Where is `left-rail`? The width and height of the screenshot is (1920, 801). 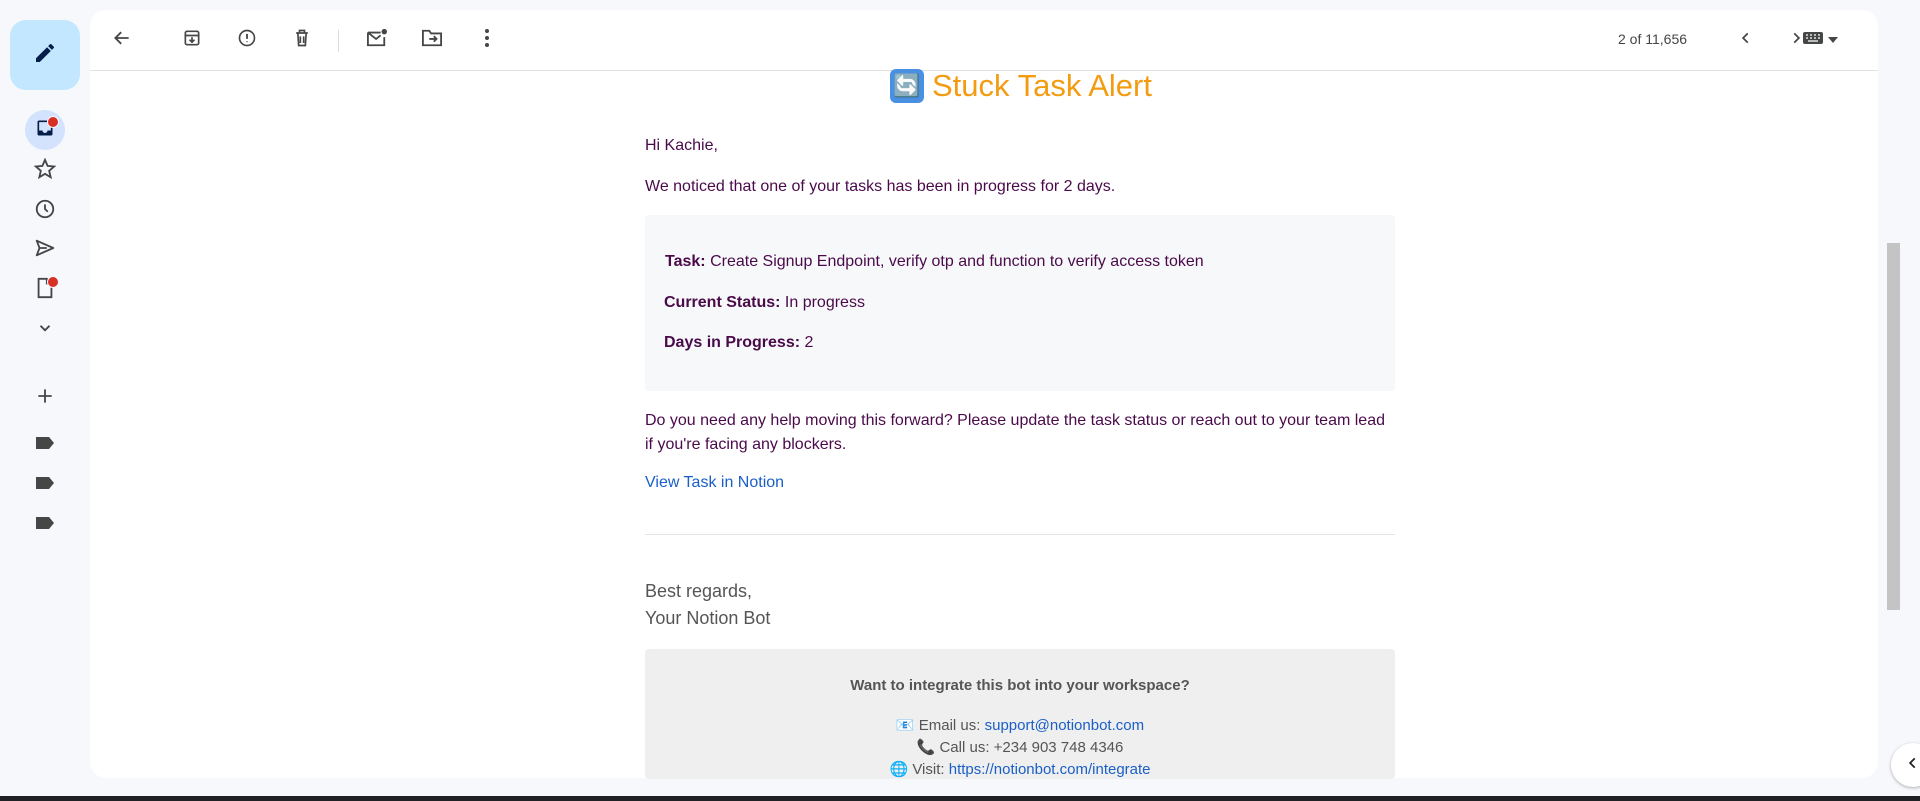
left-rail is located at coordinates (45, 400).